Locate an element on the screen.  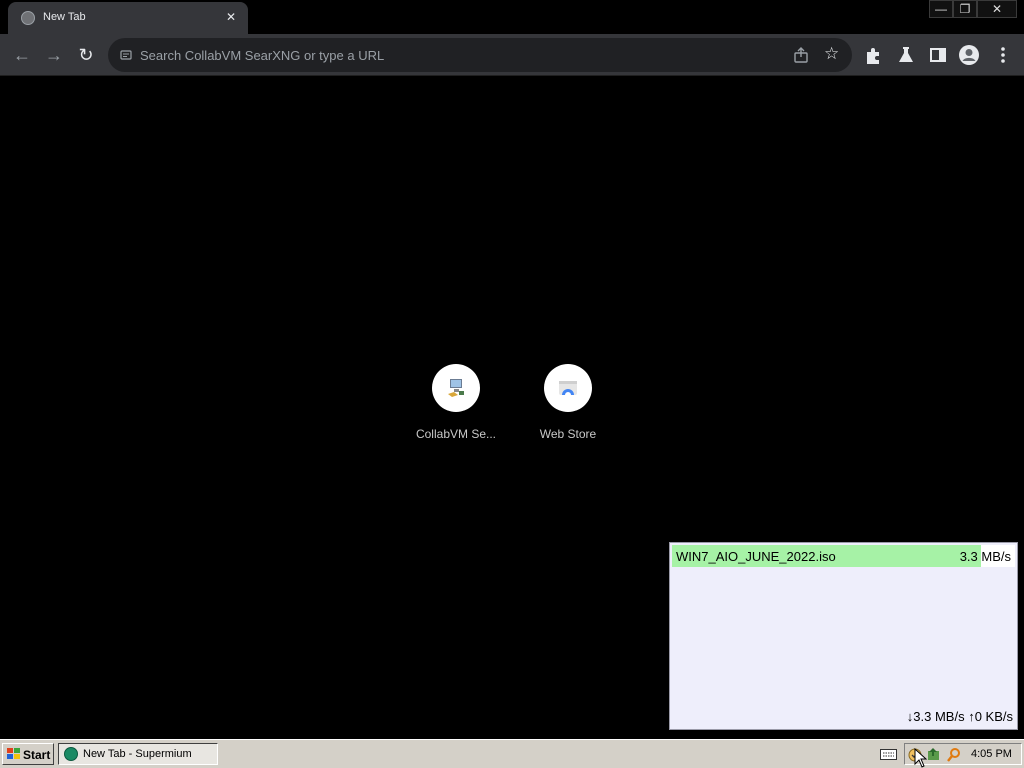
start-label: Start is located at coordinates (37, 755).